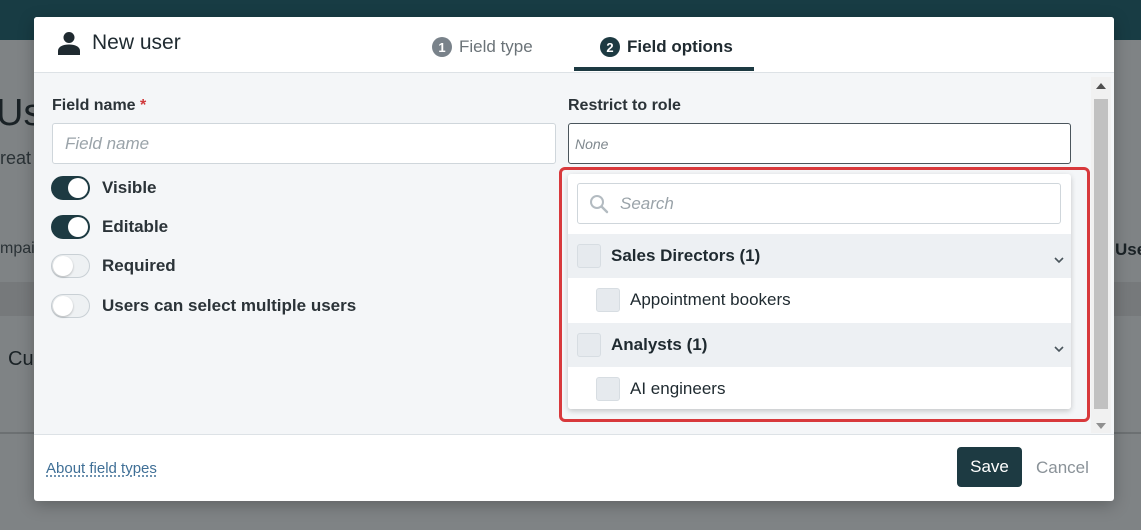 The height and width of the screenshot is (530, 1141). I want to click on modal-scrollbar, so click(1101, 255).